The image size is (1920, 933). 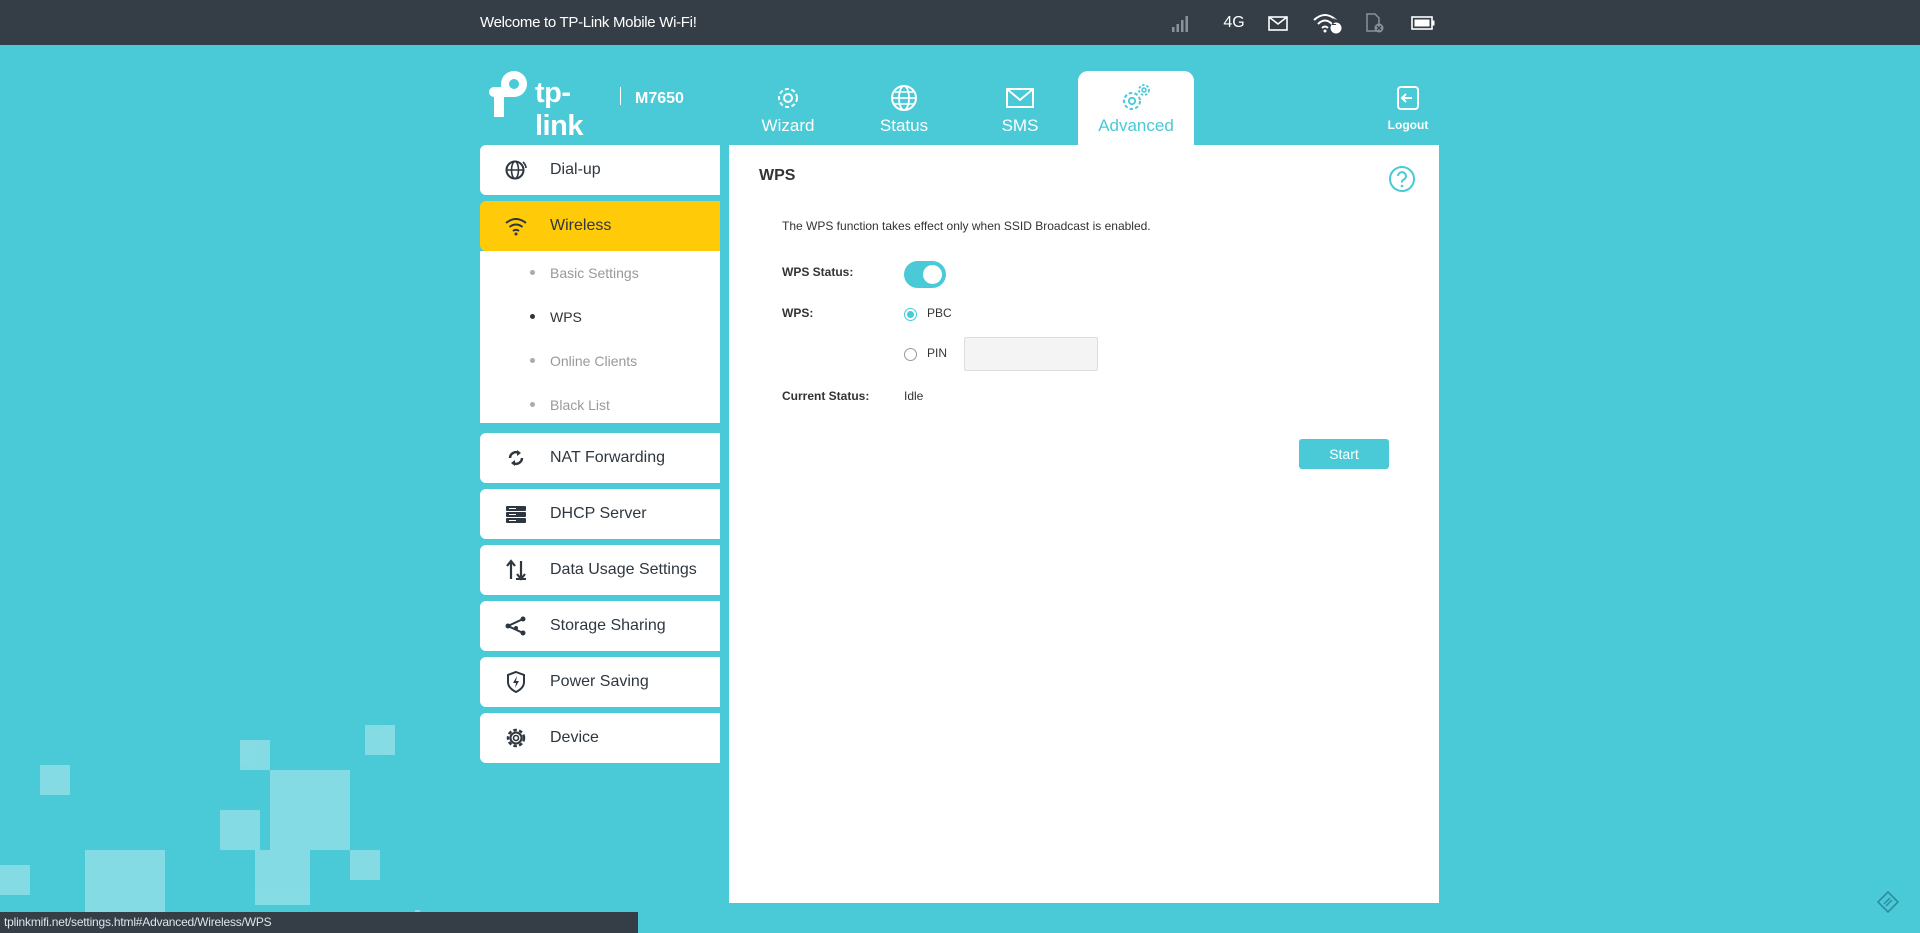 I want to click on sidebar-item-wireless: Wireless, so click(x=600, y=226).